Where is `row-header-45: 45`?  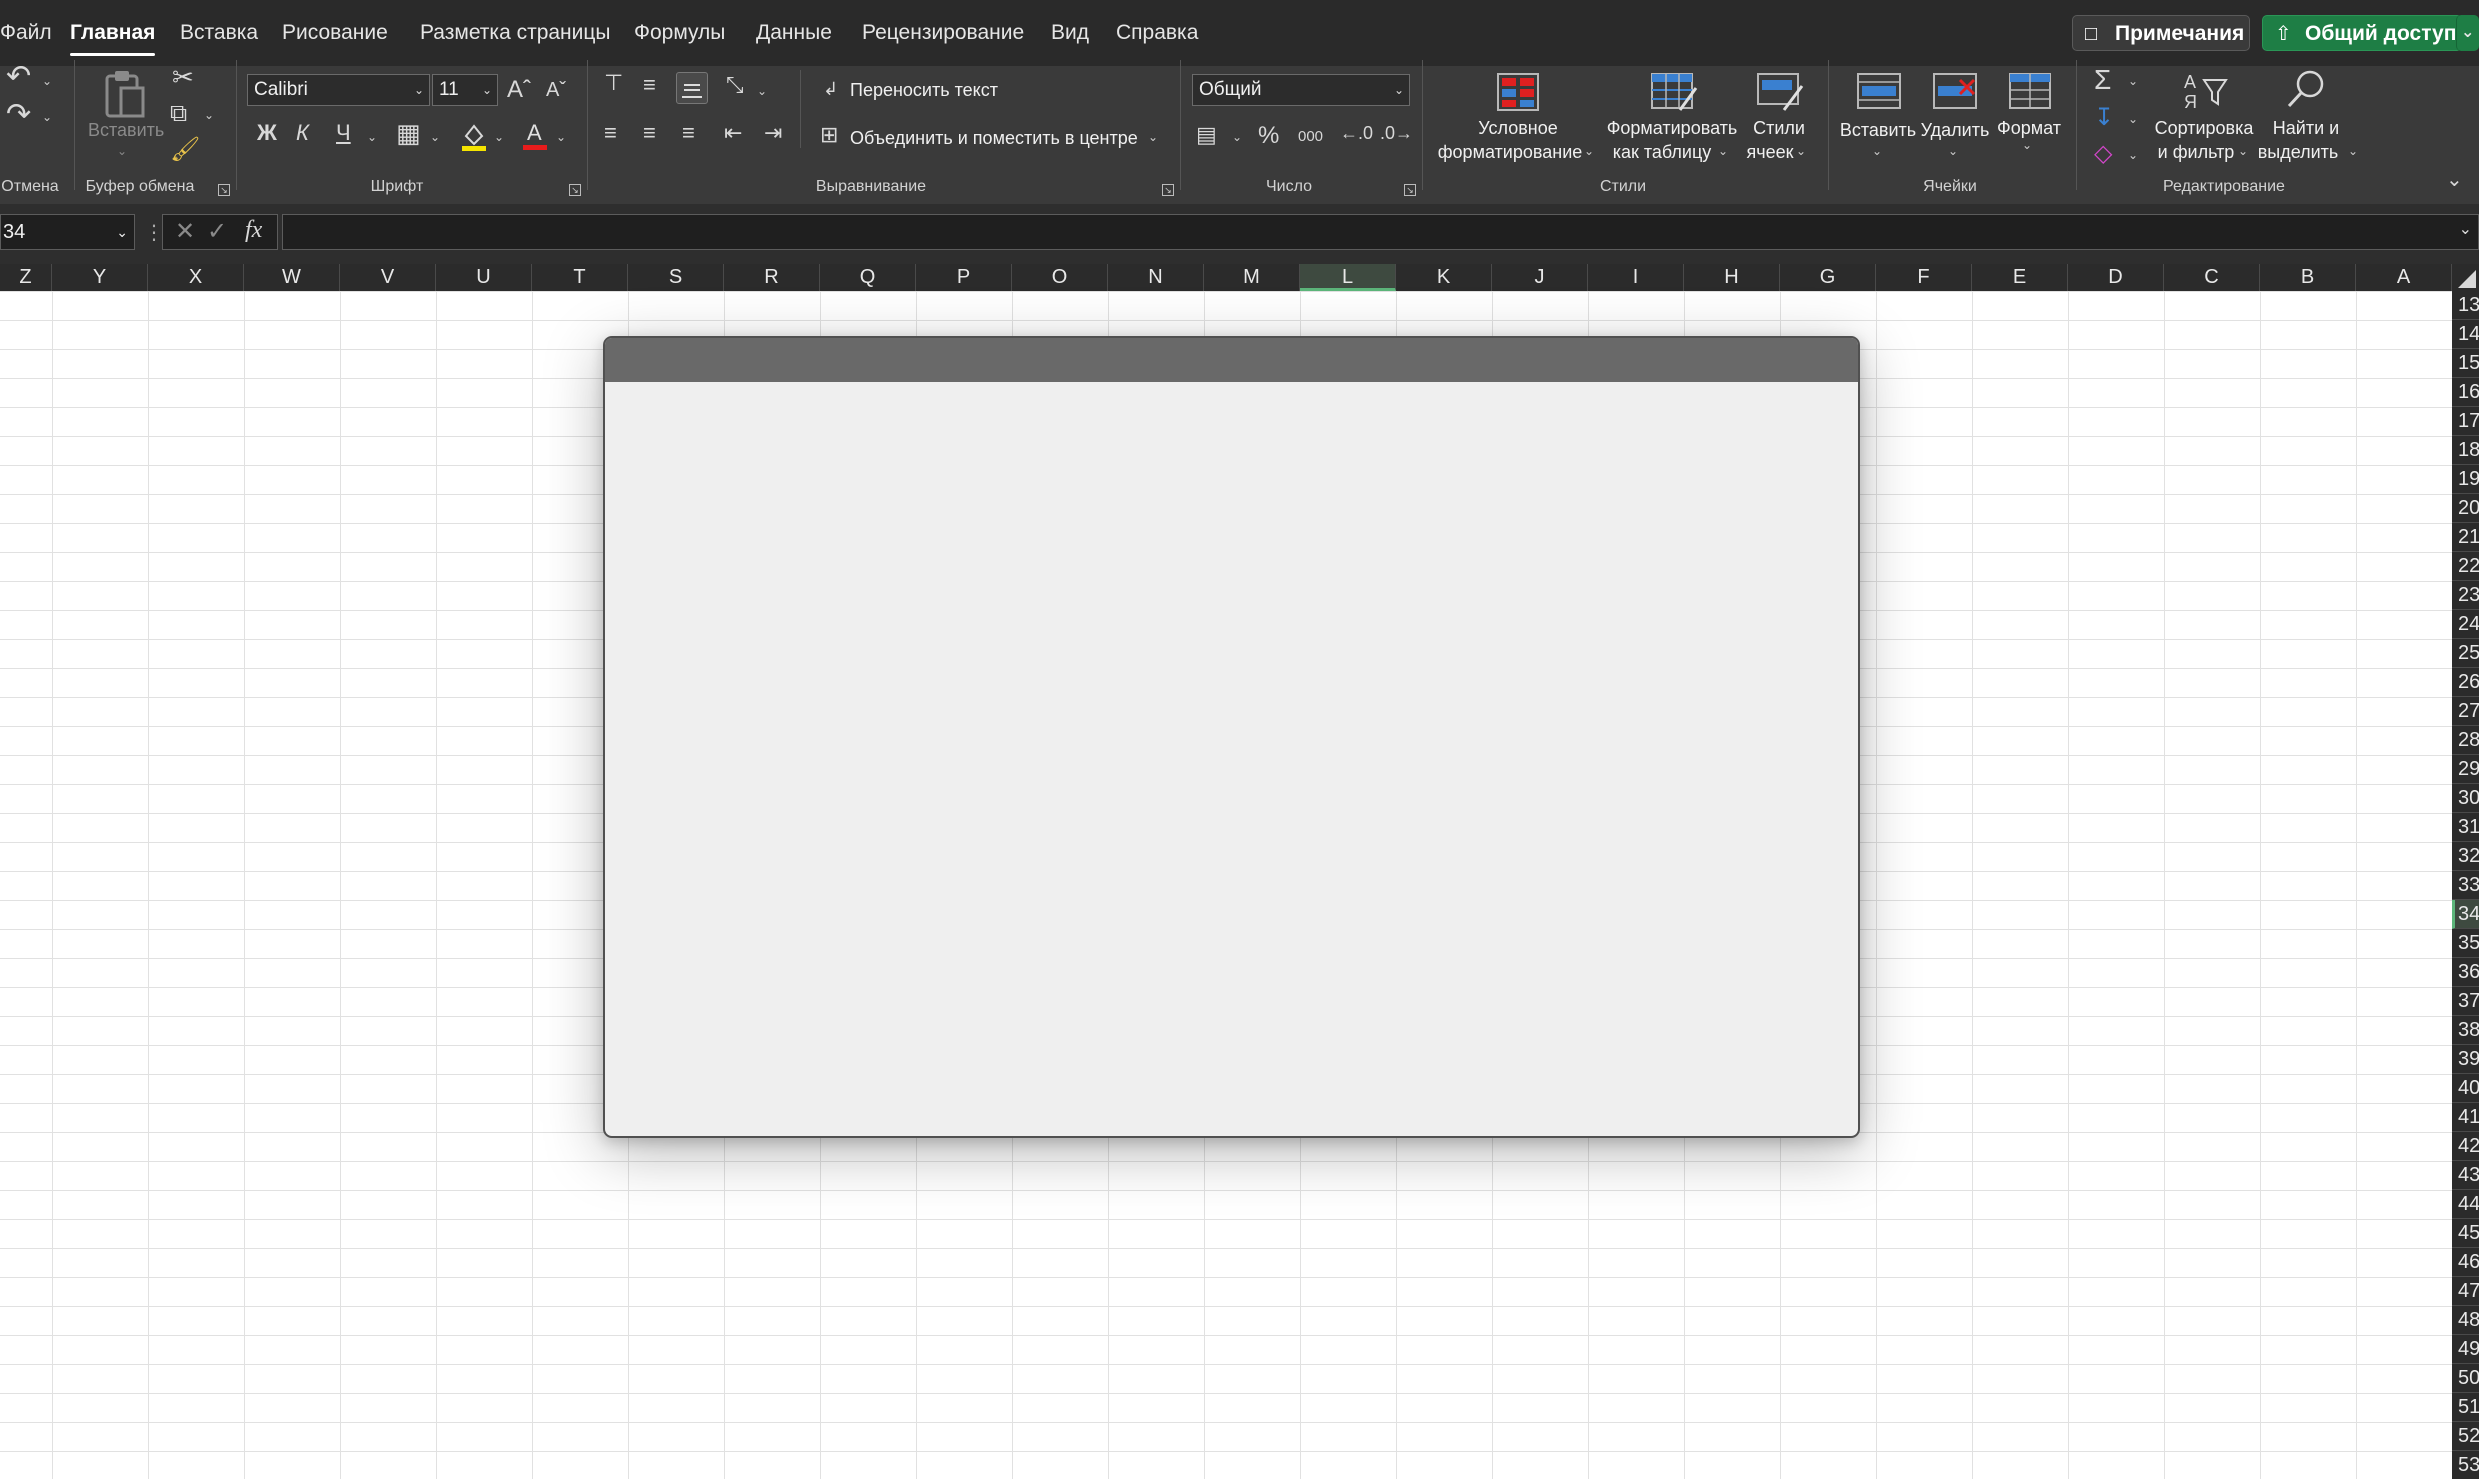
row-header-45: 45 is located at coordinates (2465, 1233).